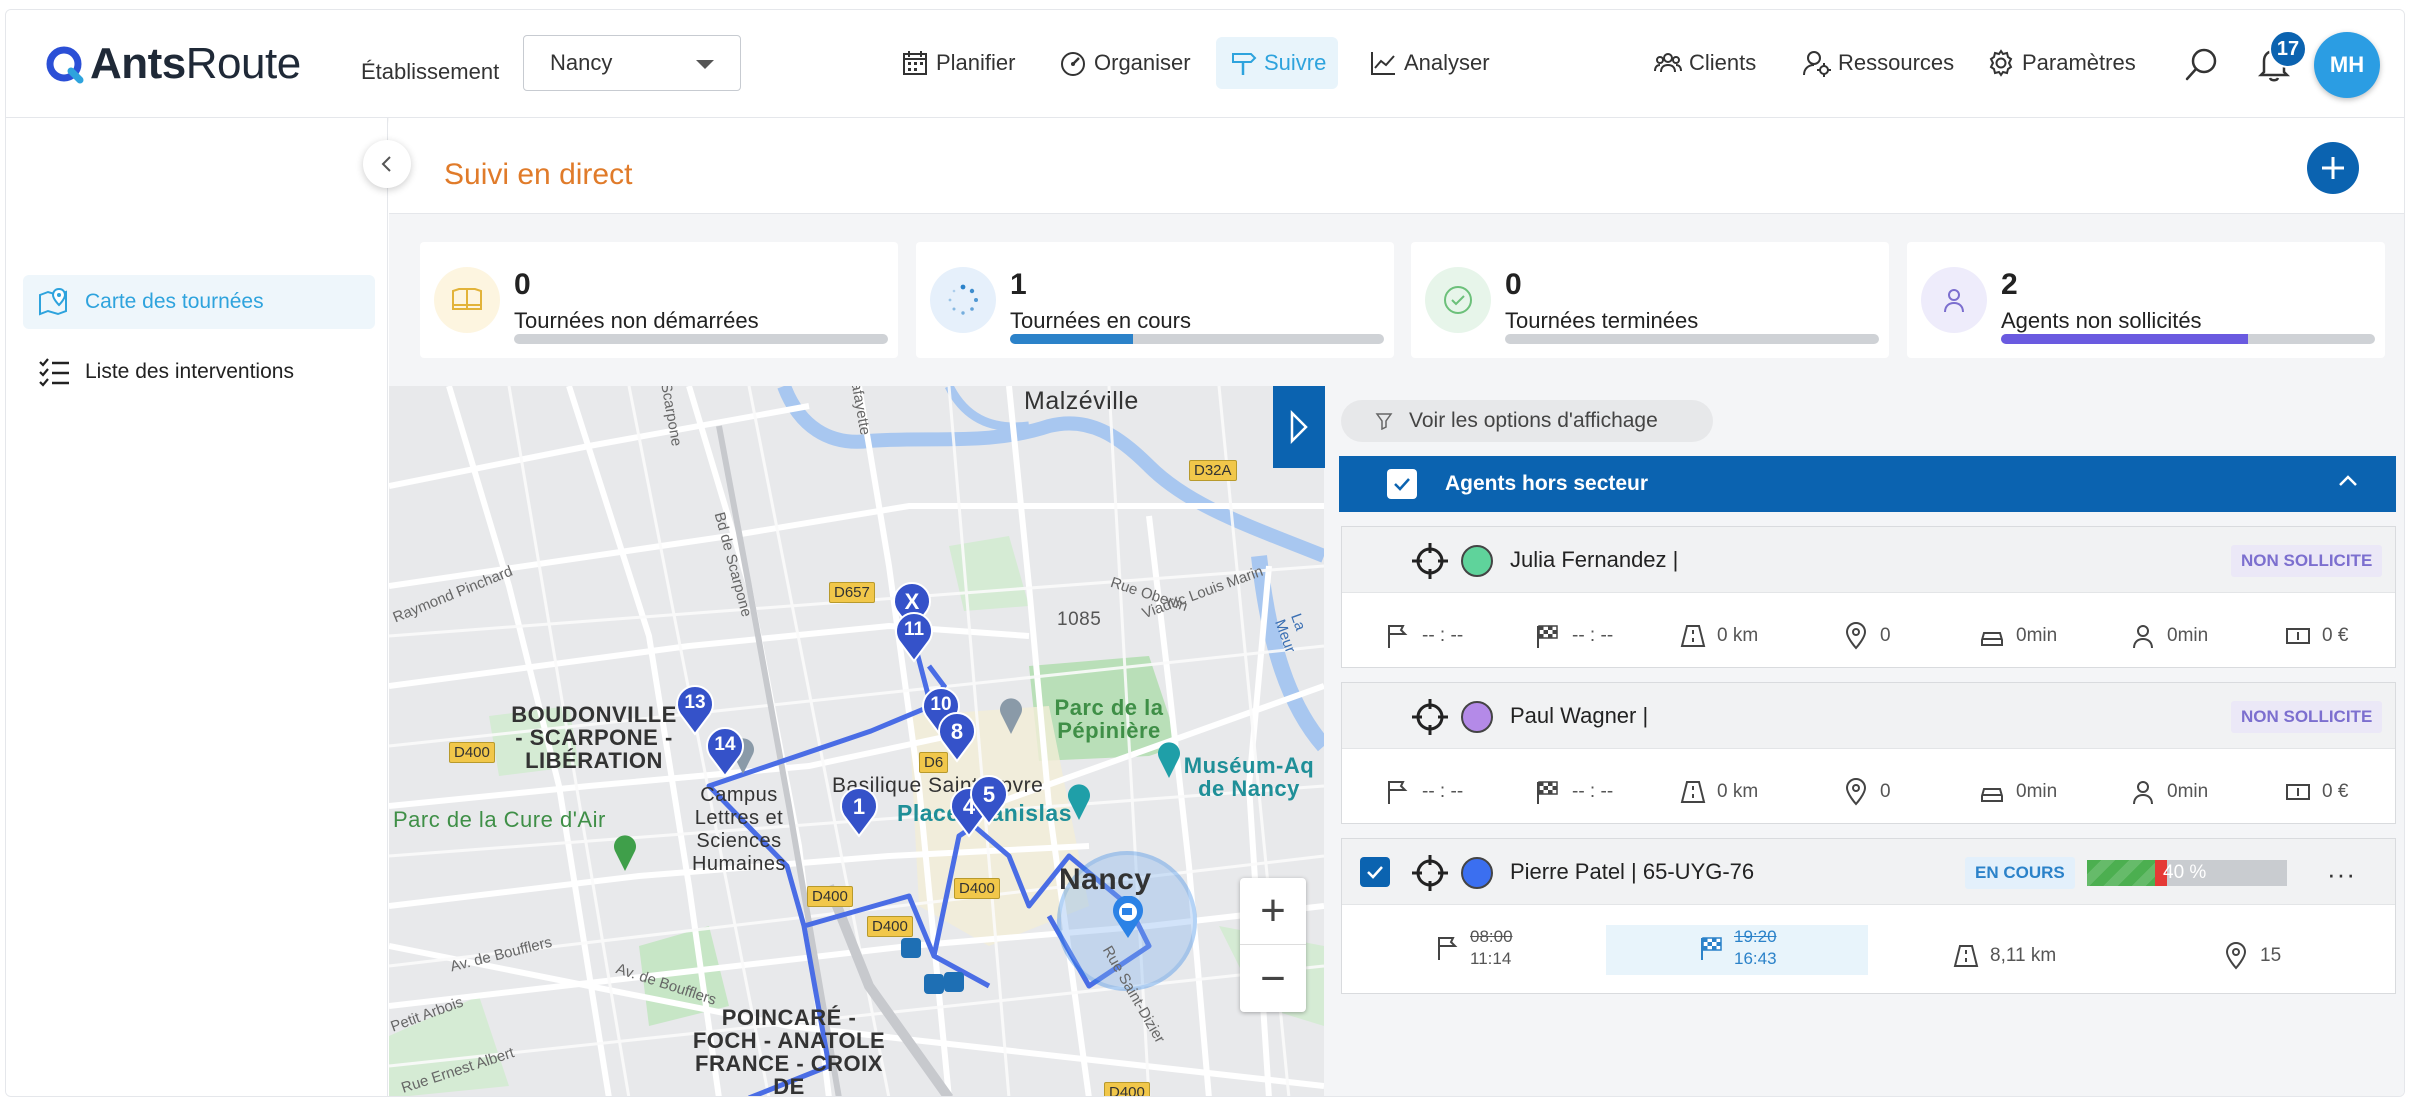 This screenshot has width=2410, height=1105. Describe the element at coordinates (1896, 62) in the screenshot. I see `nav-label: Ressources` at that location.